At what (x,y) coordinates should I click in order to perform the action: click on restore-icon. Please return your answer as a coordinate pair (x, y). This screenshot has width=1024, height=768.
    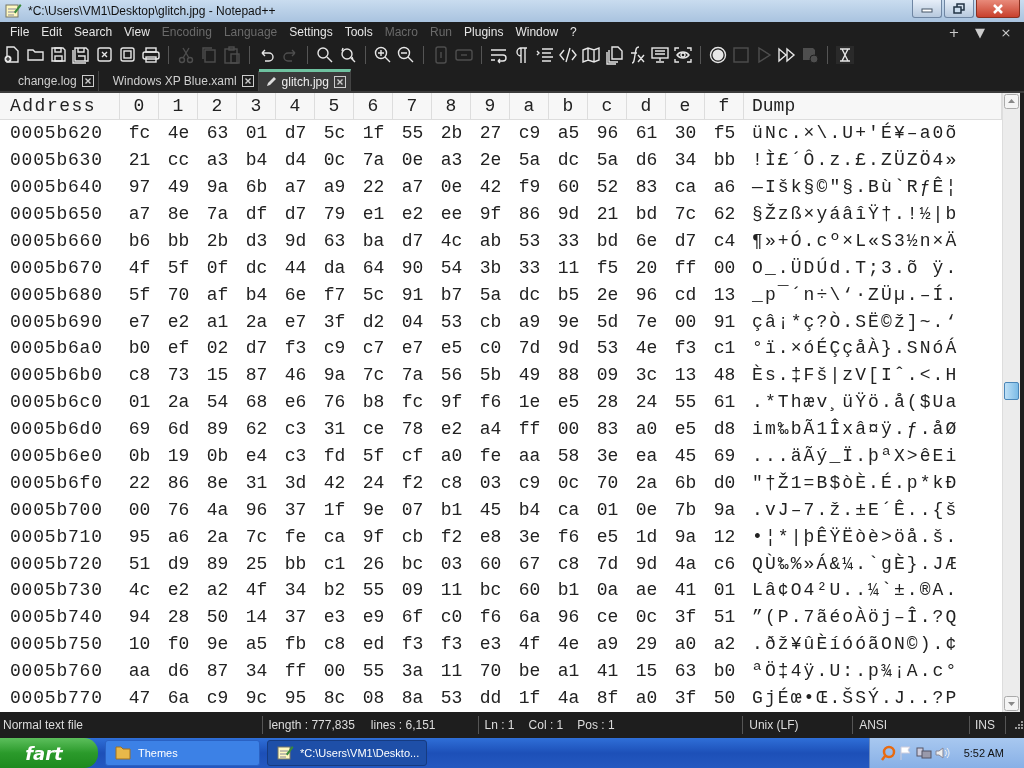
    Looking at the image, I should click on (959, 8).